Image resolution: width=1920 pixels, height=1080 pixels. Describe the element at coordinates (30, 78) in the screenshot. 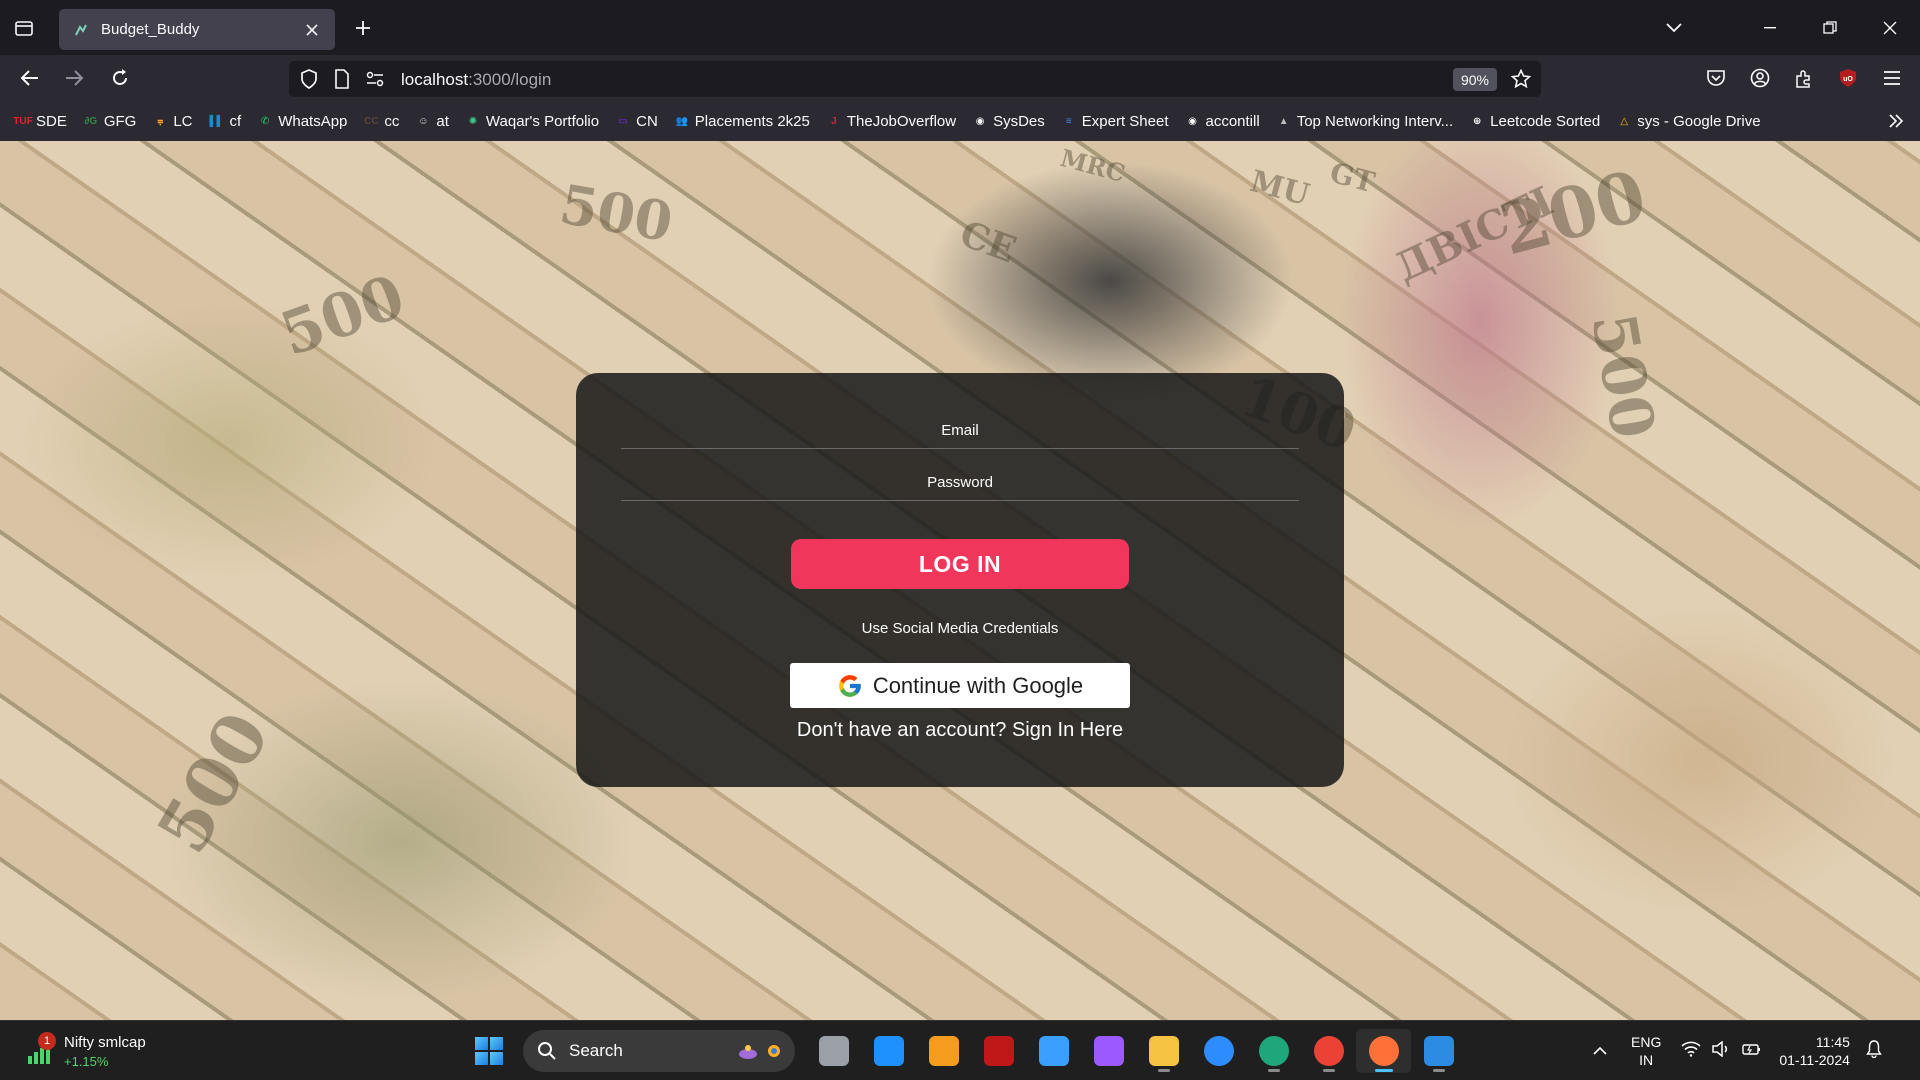

I see `back-arrow-icon` at that location.